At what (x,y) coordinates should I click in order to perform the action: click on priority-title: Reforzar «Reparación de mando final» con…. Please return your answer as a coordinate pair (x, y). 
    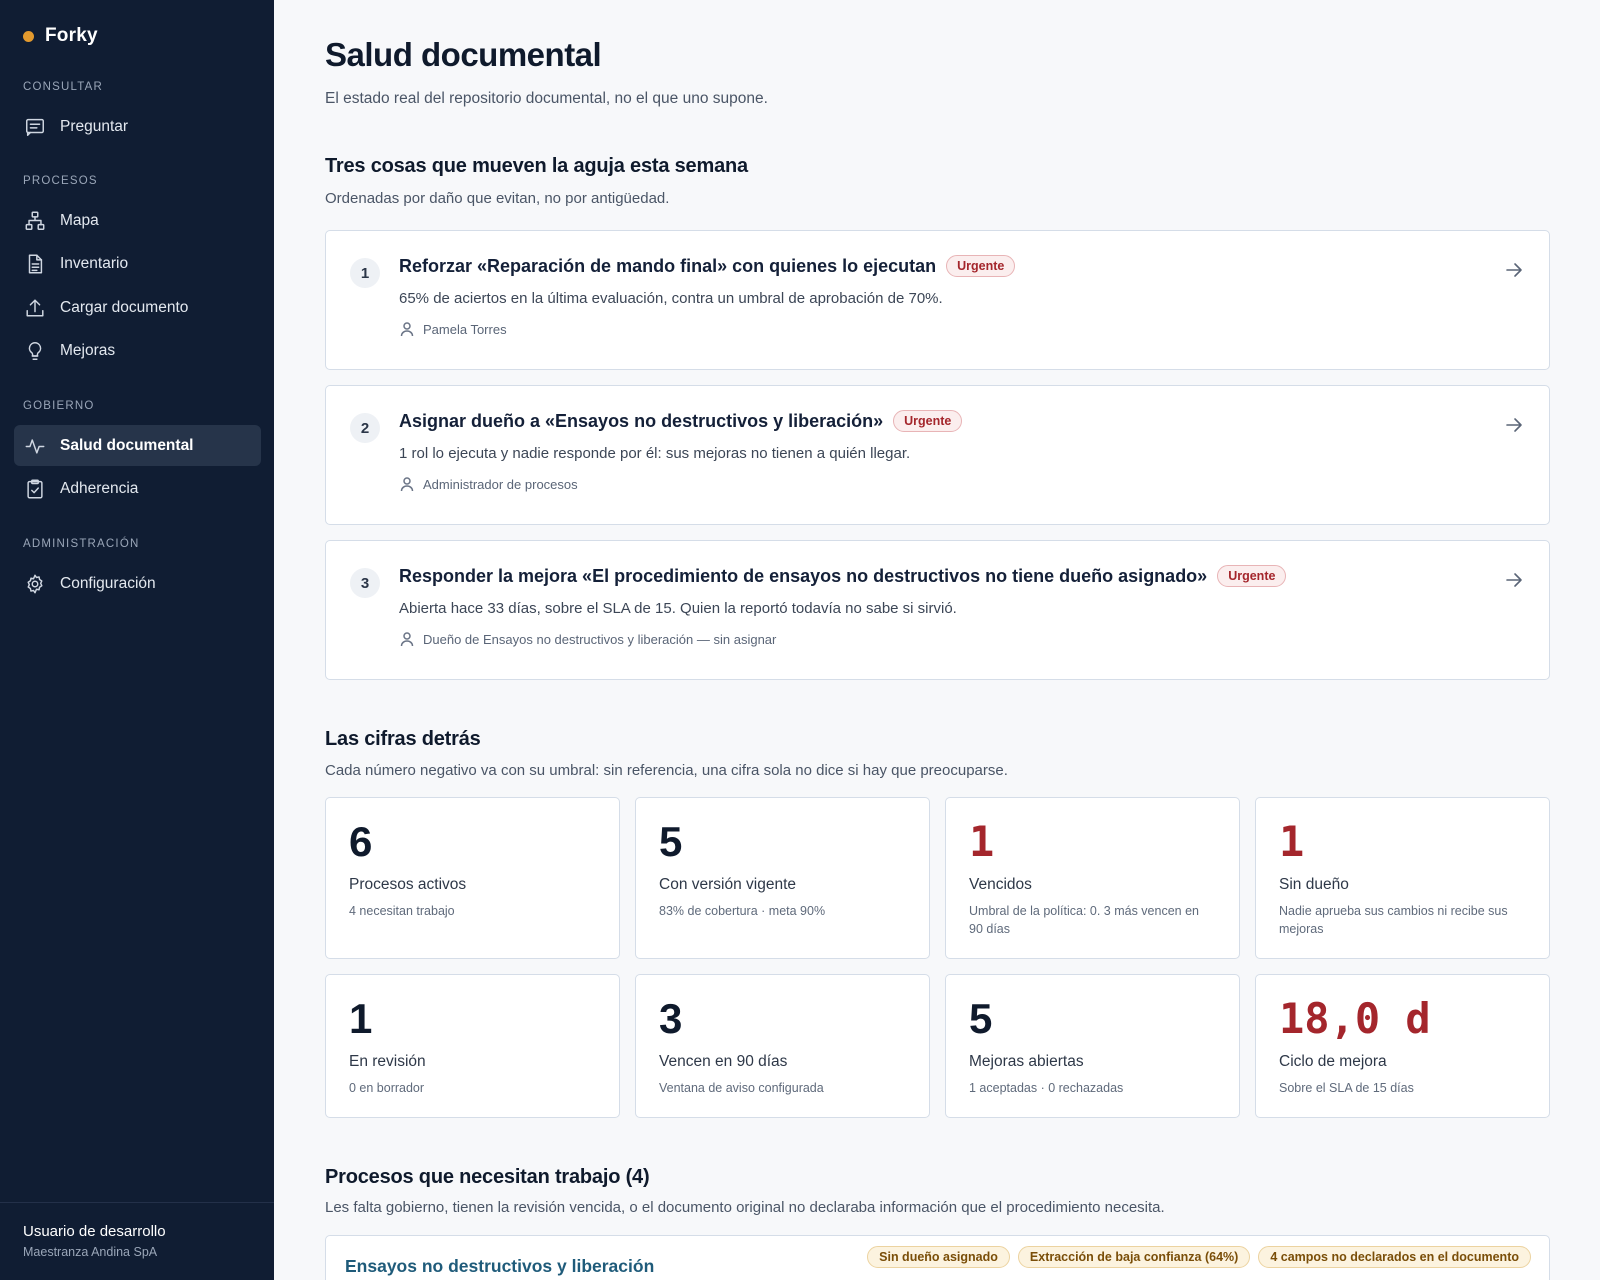
    Looking at the image, I should click on (668, 265).